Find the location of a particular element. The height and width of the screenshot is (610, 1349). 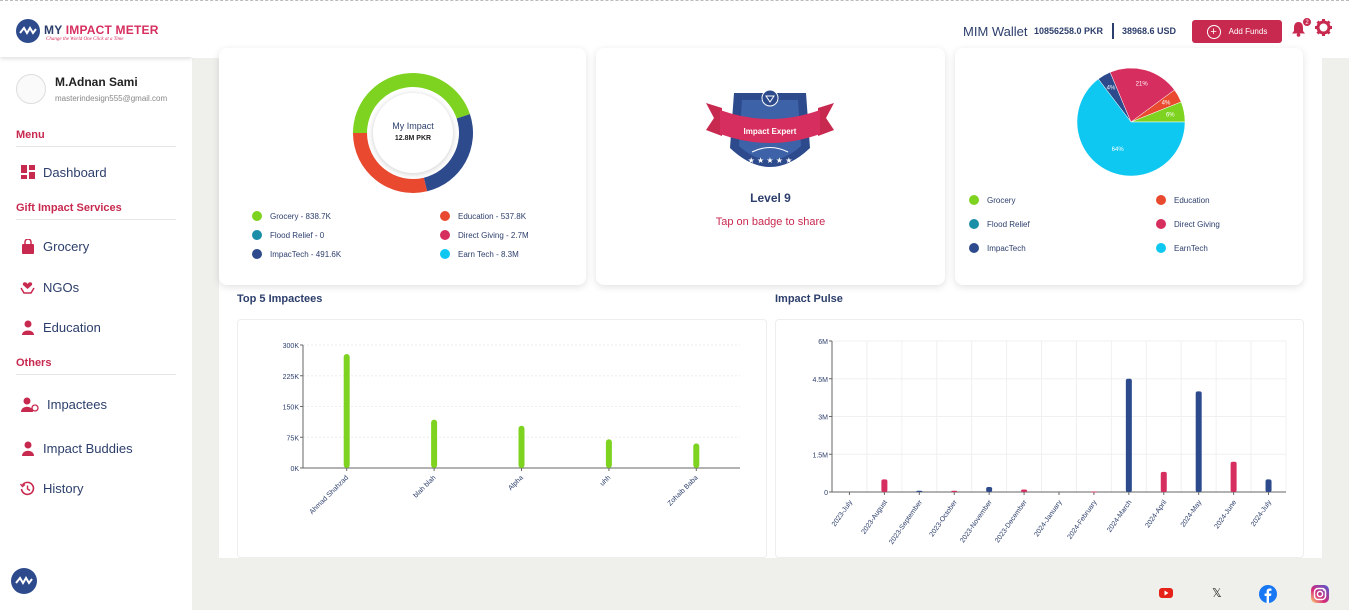

level-text: Level 9 is located at coordinates (770, 198).